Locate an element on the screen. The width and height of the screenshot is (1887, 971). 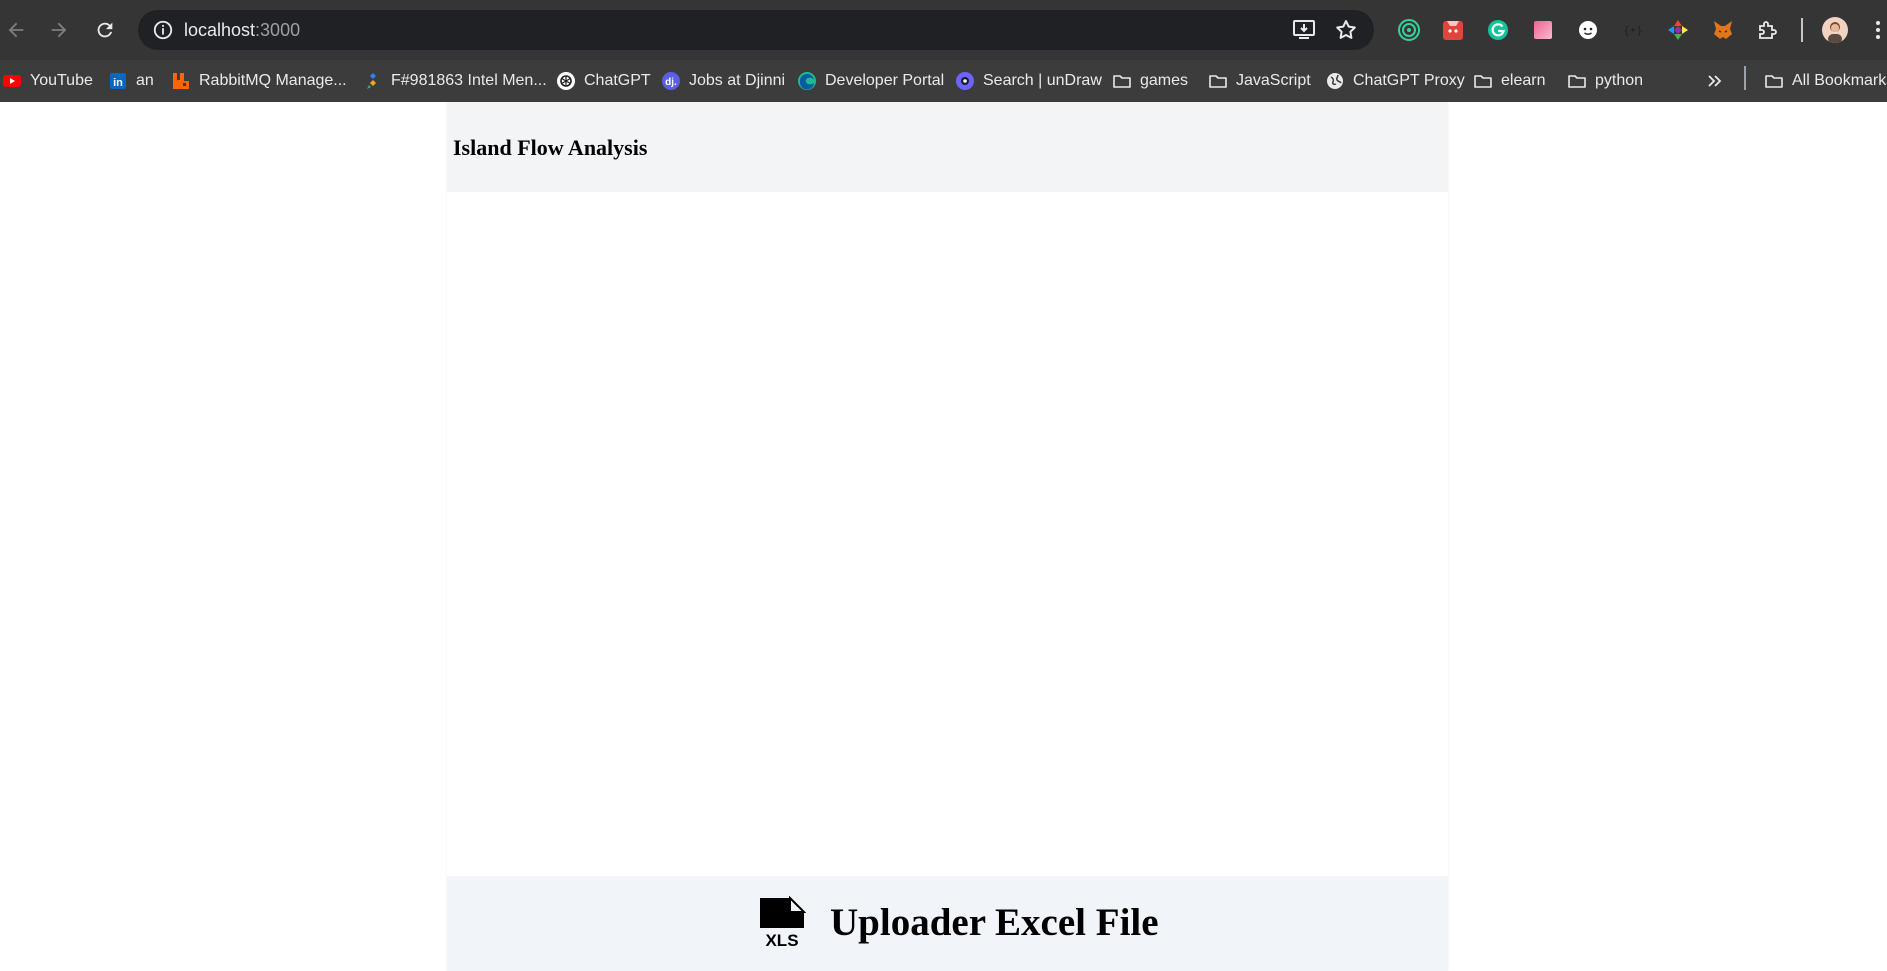
xls-icon-text: XLS is located at coordinates (781, 939).